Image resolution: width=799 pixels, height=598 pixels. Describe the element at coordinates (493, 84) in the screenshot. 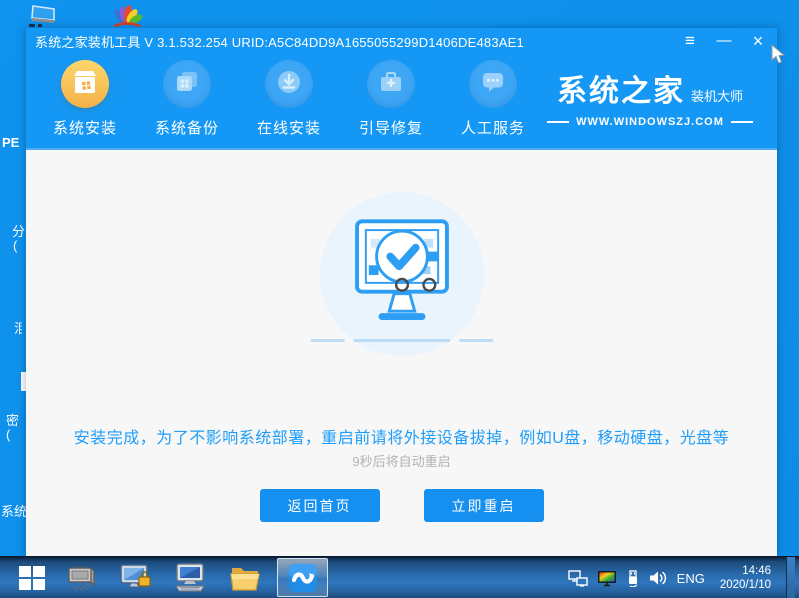

I see `service-chat-icon` at that location.